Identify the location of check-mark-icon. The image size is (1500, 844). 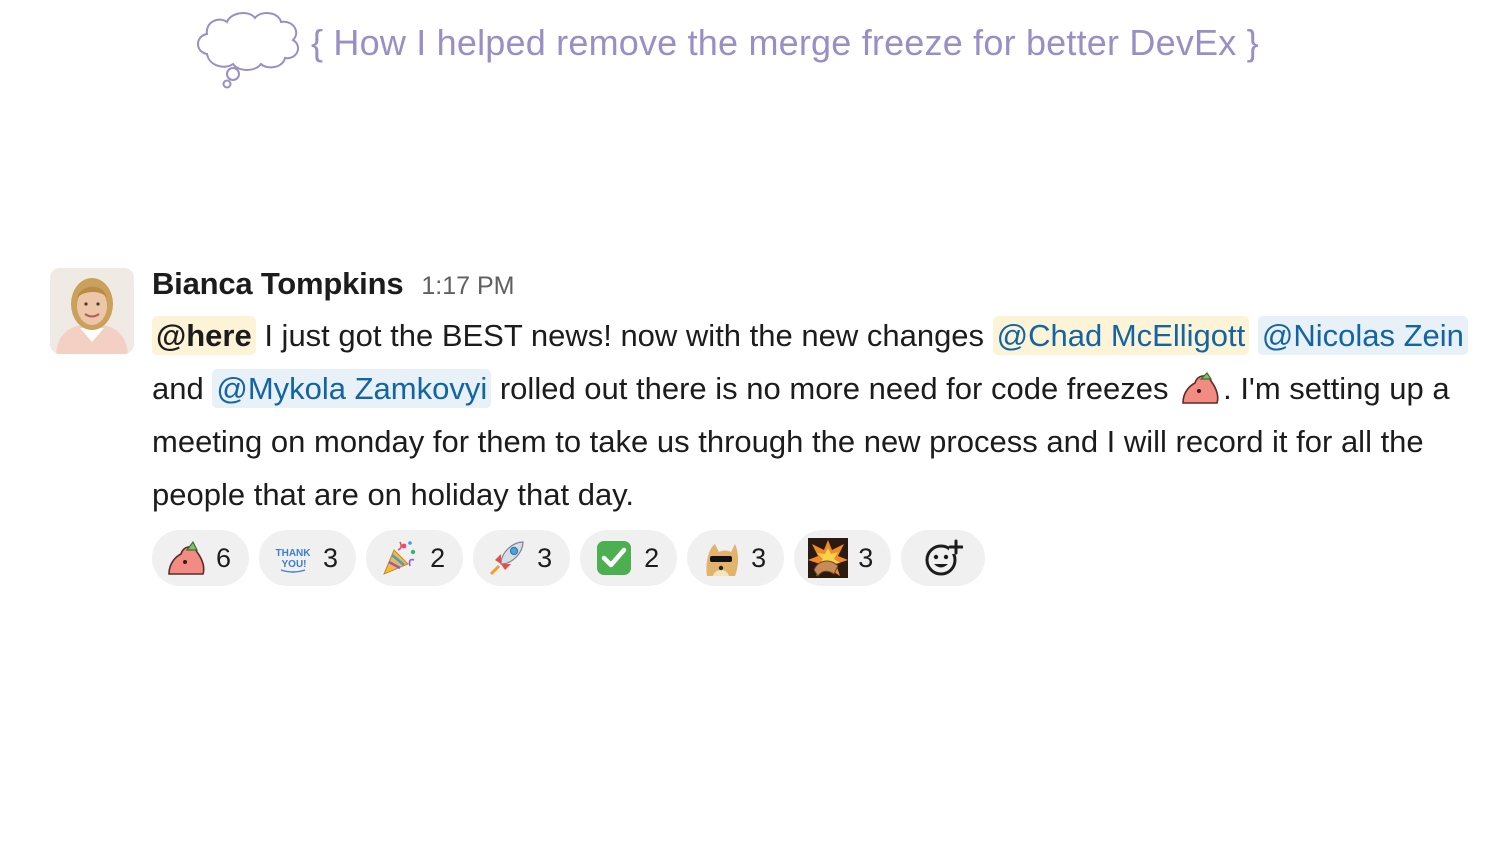
(614, 558).